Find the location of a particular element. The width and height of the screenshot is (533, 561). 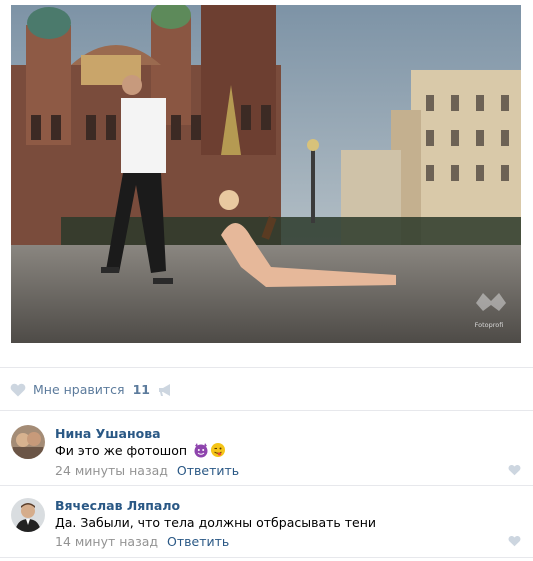

like-count: 11 is located at coordinates (141, 389).